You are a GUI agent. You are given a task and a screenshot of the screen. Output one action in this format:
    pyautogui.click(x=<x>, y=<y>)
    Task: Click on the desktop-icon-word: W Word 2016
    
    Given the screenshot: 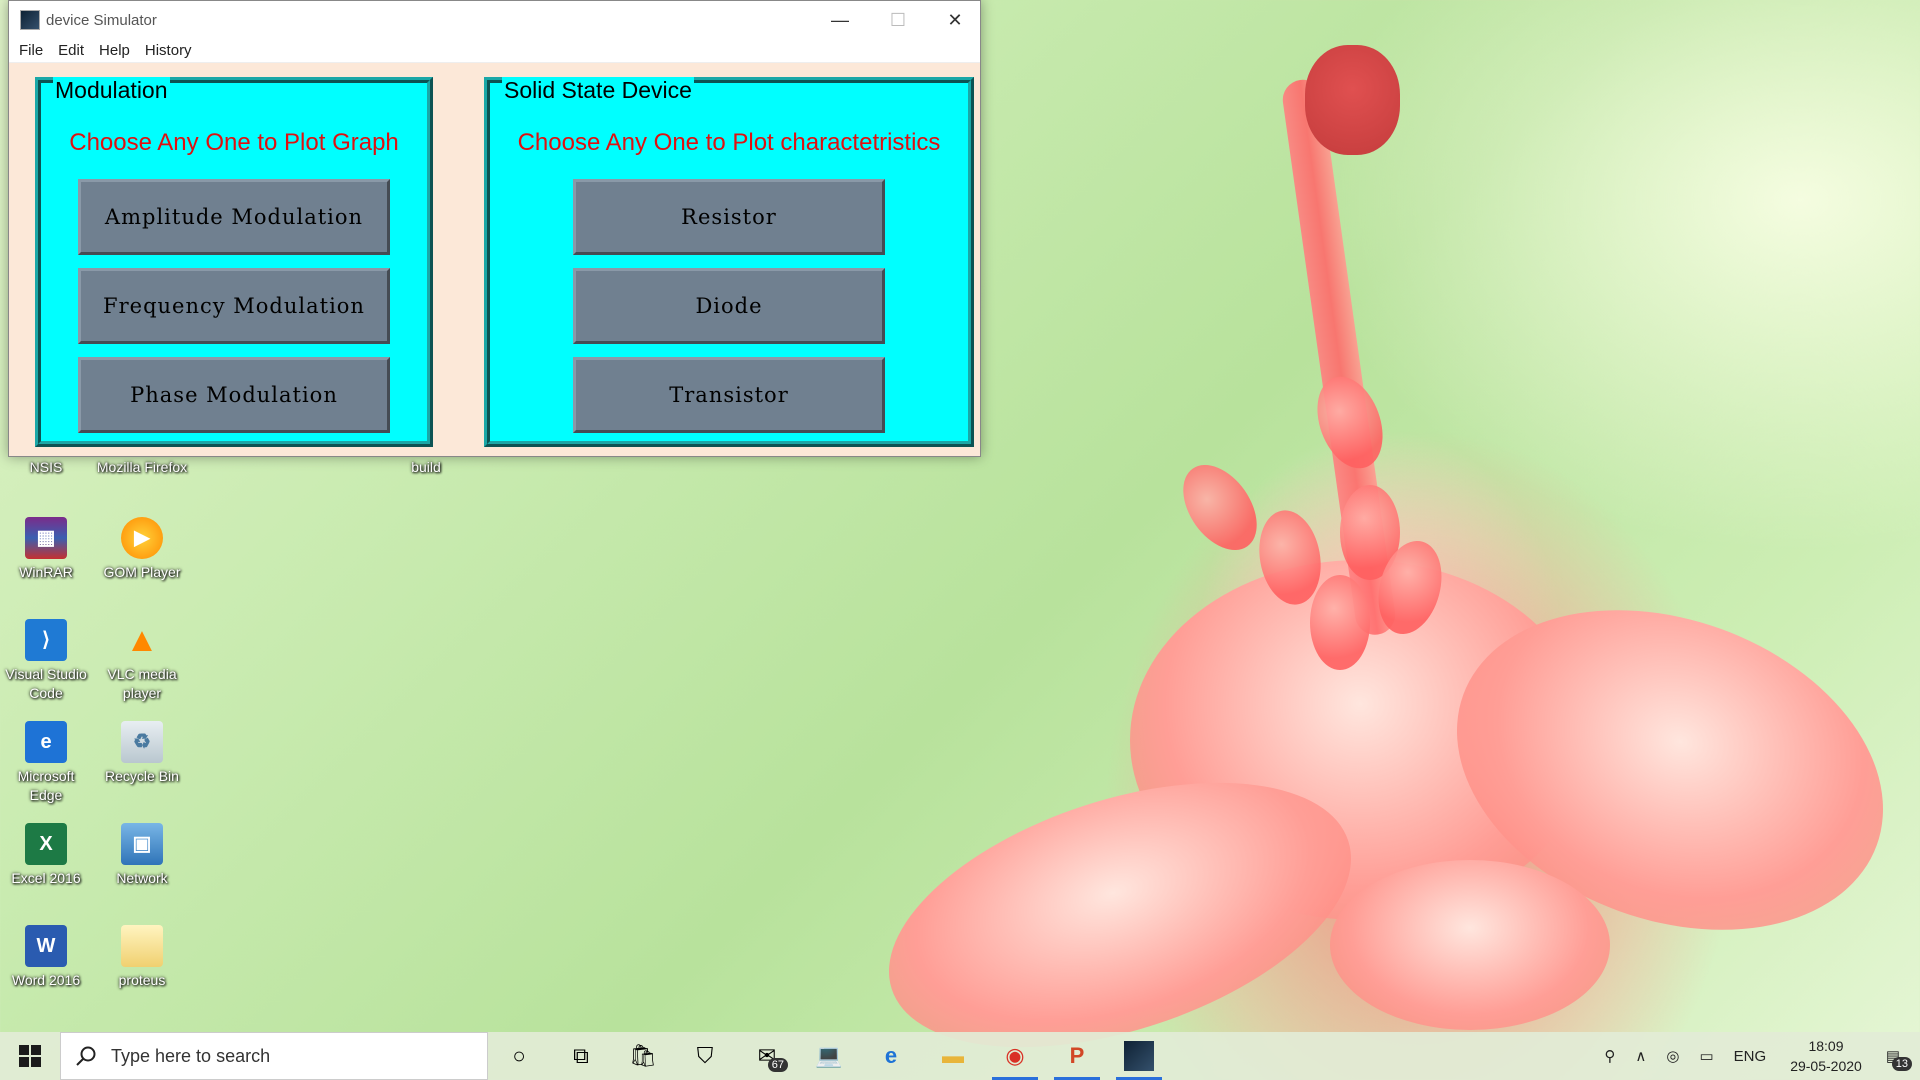 What is the action you would take?
    pyautogui.click(x=46, y=957)
    